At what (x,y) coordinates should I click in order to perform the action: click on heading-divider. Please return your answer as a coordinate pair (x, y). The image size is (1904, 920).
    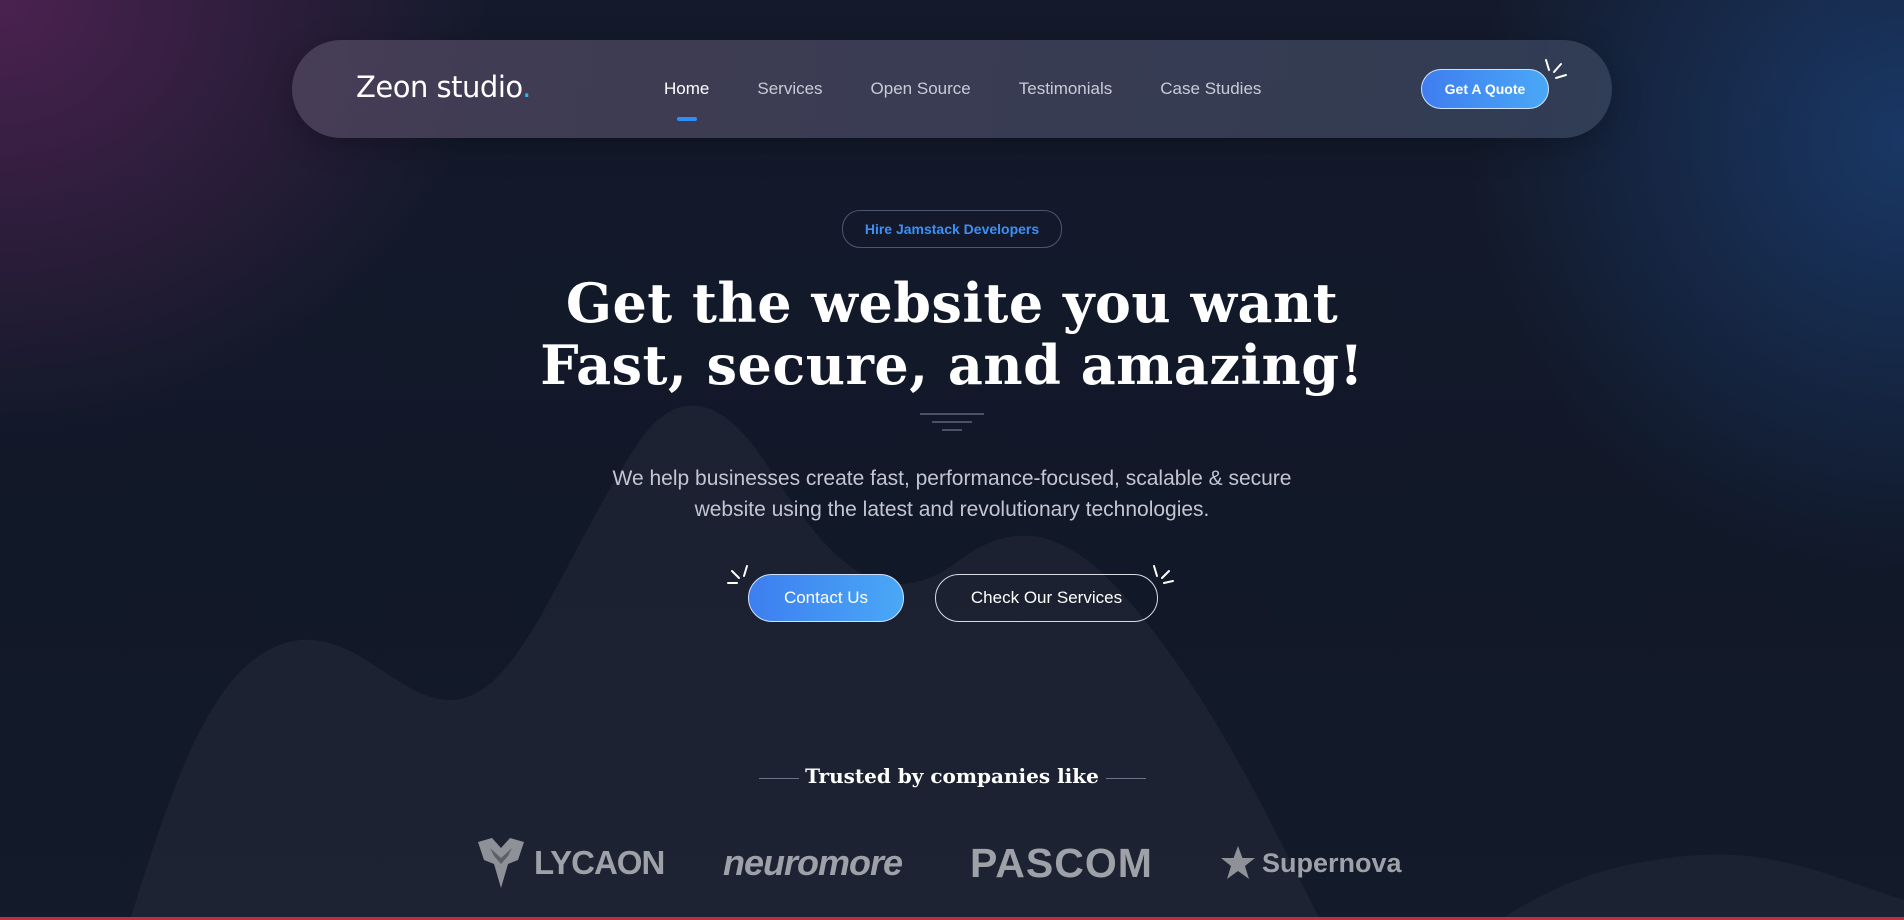
    Looking at the image, I should click on (952, 422).